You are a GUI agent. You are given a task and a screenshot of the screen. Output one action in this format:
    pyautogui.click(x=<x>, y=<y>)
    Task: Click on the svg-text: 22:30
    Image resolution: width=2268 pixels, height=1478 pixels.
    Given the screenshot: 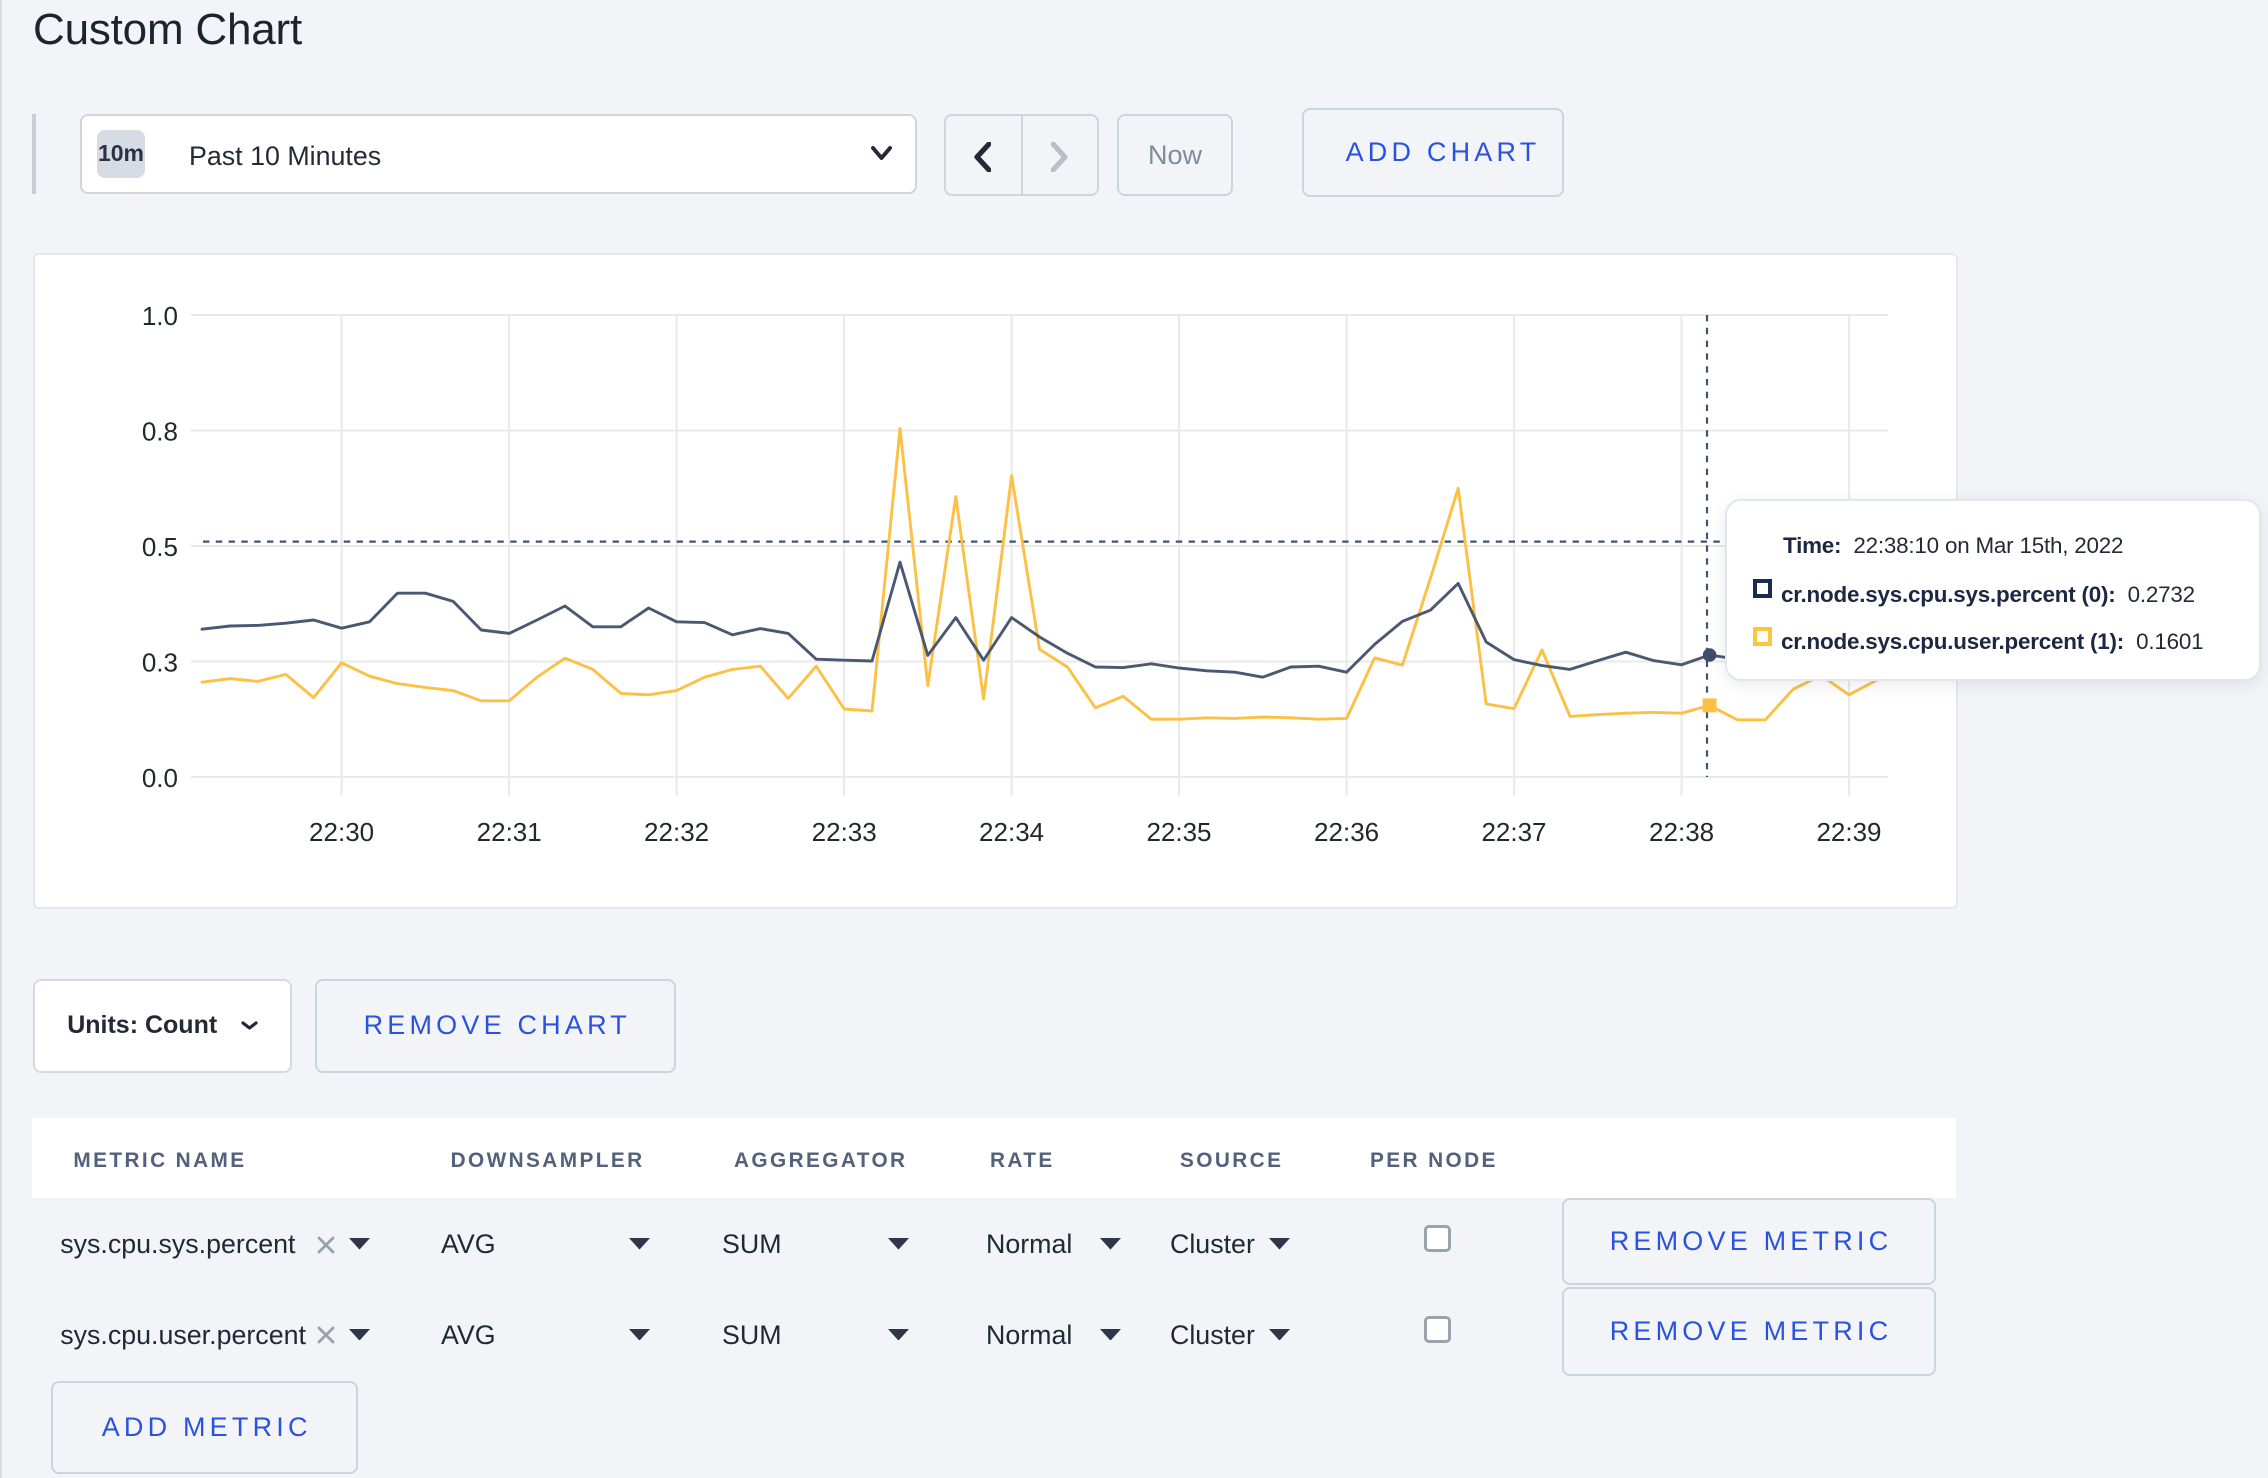 What is the action you would take?
    pyautogui.click(x=341, y=832)
    